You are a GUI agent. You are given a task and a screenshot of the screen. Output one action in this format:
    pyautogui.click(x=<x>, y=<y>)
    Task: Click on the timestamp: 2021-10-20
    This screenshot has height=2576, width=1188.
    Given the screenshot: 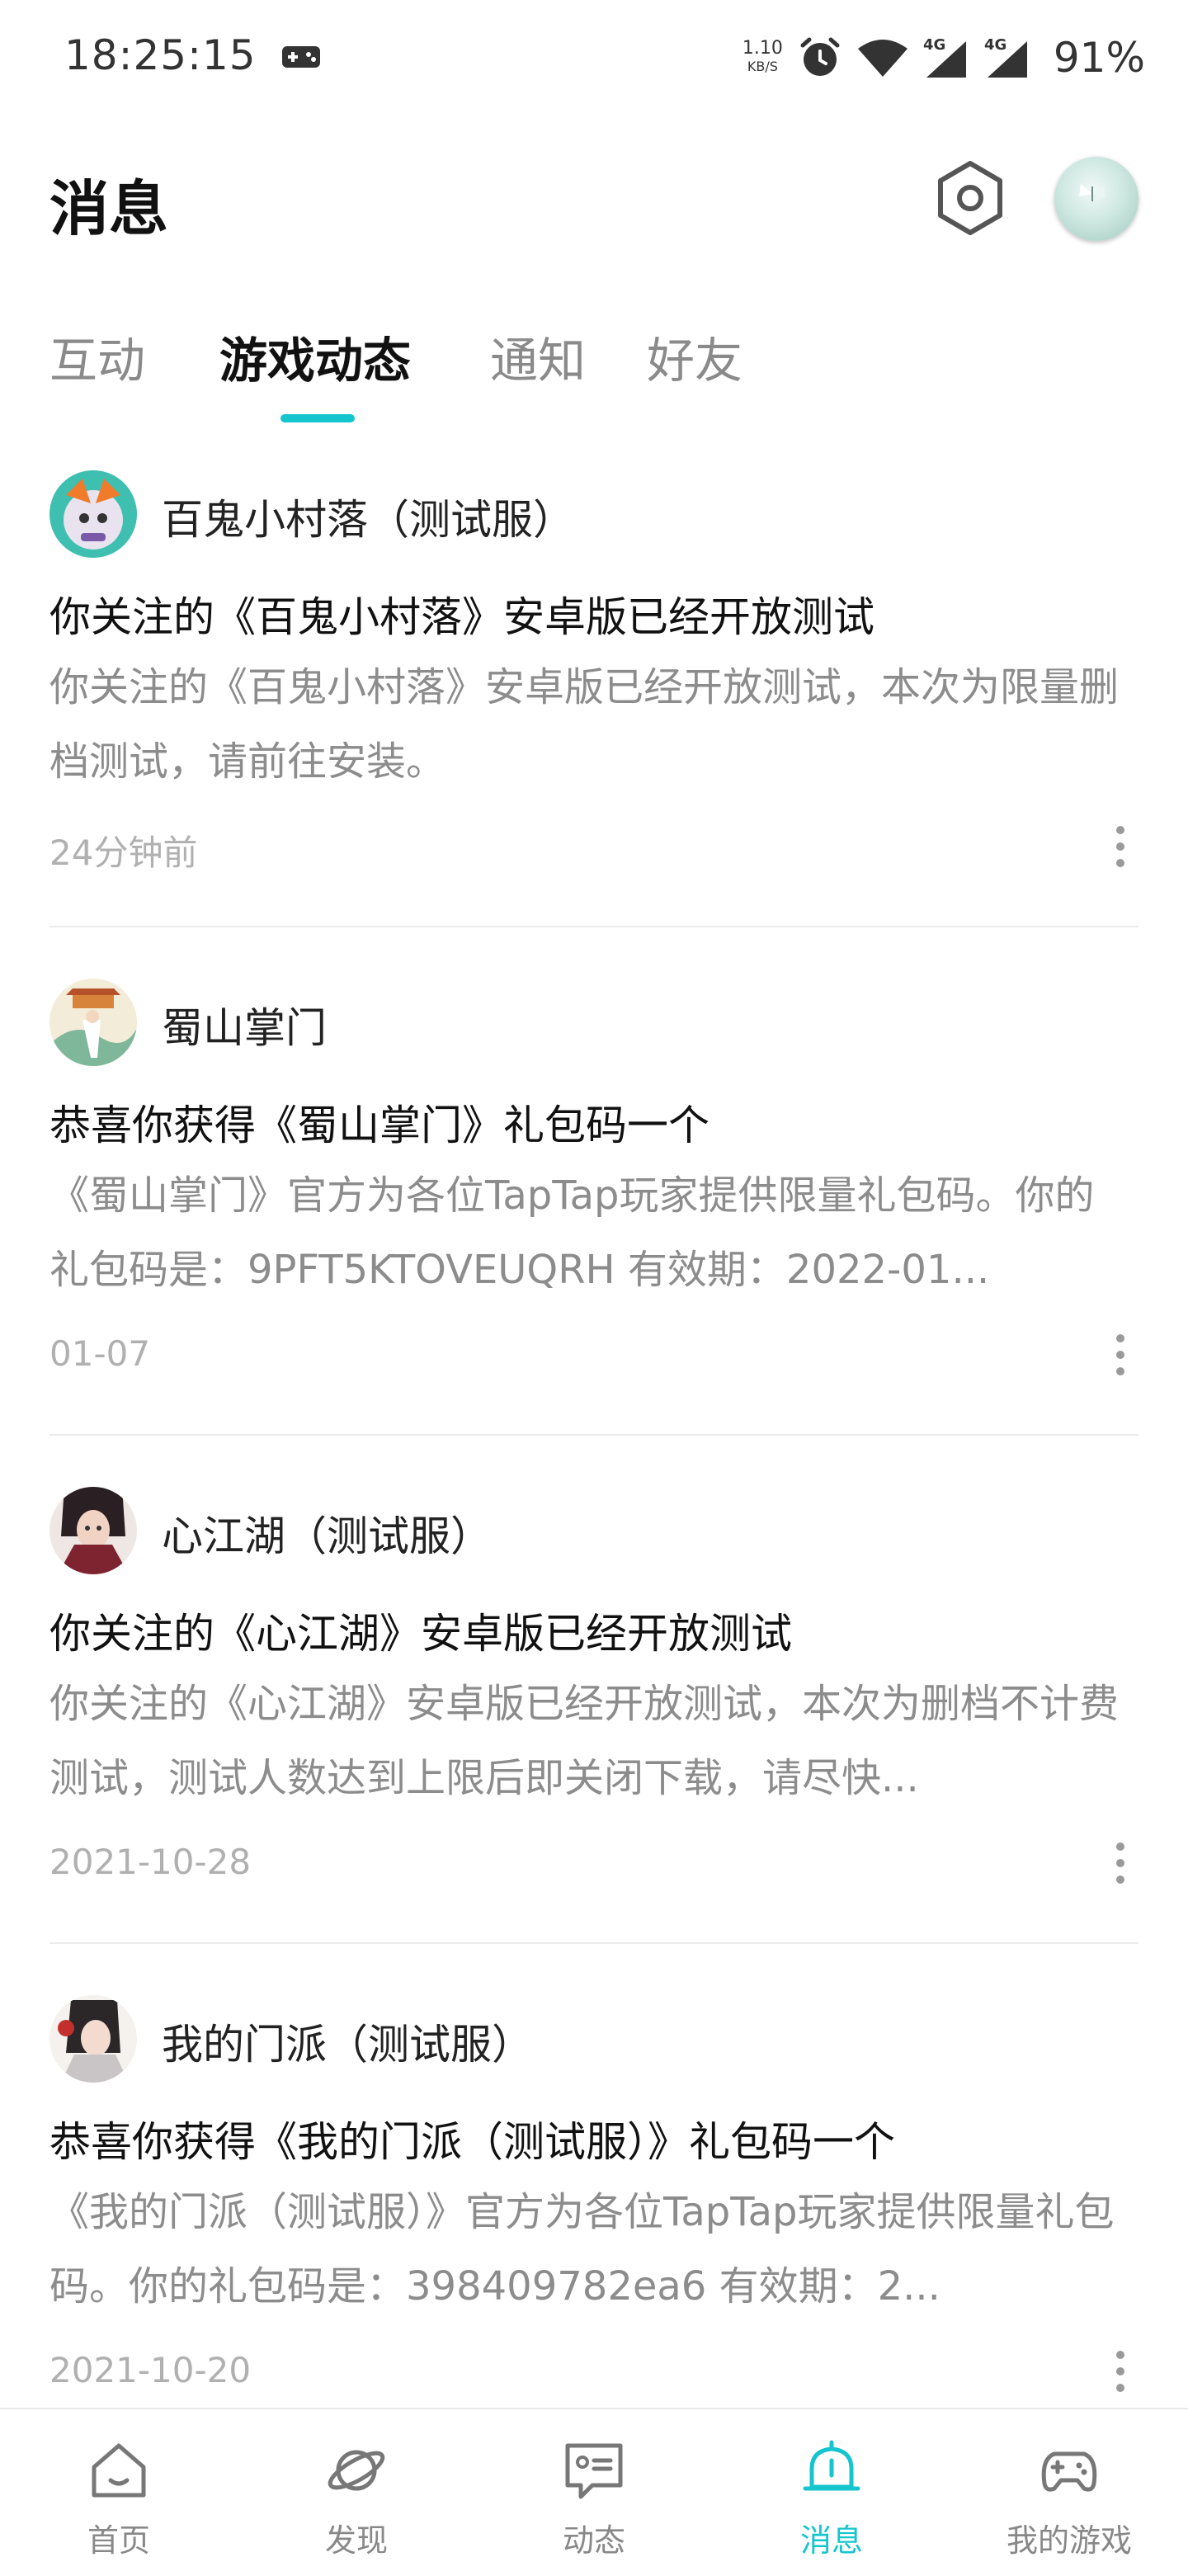 What is the action you would take?
    pyautogui.click(x=151, y=2370)
    